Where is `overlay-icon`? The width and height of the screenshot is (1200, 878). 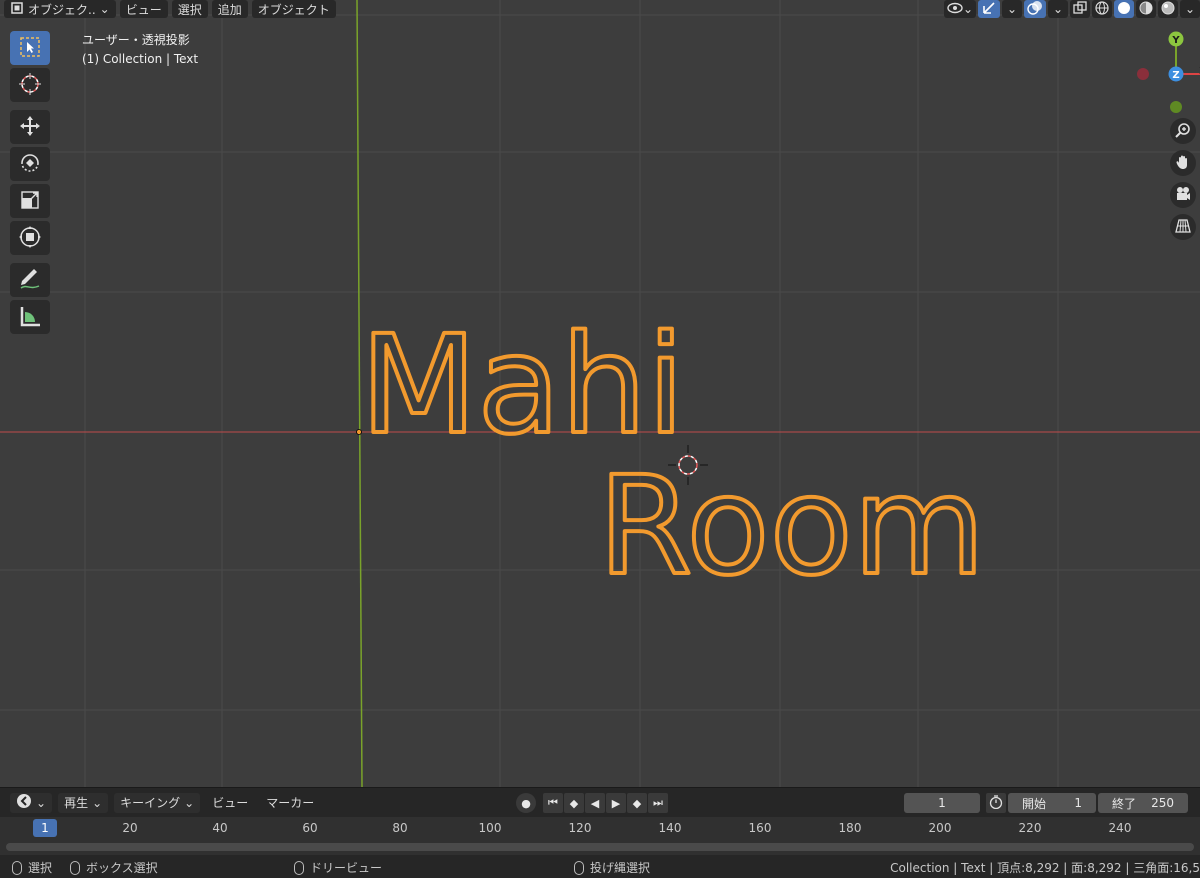 overlay-icon is located at coordinates (1035, 9).